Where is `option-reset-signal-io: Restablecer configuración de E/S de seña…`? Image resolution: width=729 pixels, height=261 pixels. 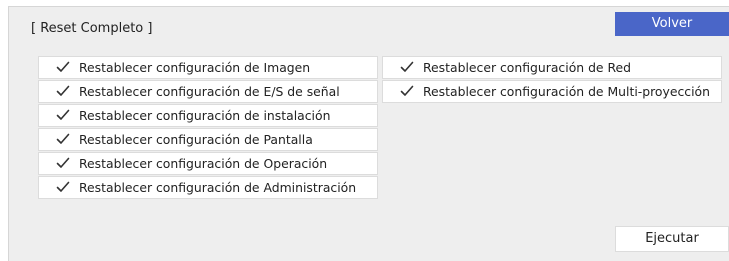
option-reset-signal-io: Restablecer configuración de E/S de seña… is located at coordinates (208, 91).